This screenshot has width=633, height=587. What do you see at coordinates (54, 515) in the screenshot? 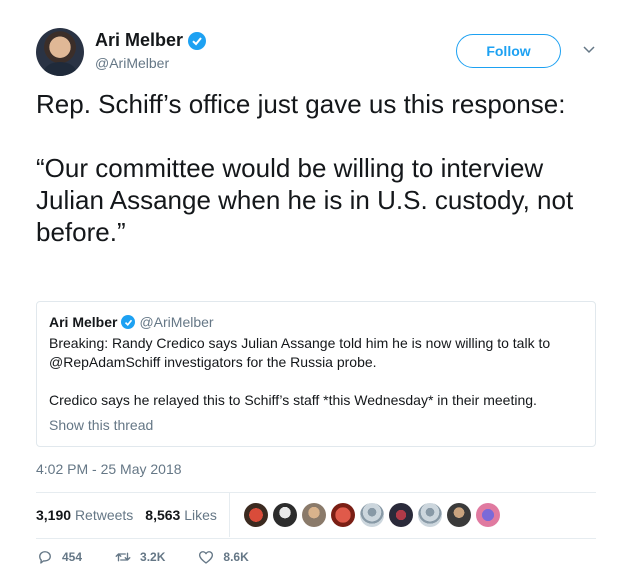
I see `retweets-count: 3,190` at bounding box center [54, 515].